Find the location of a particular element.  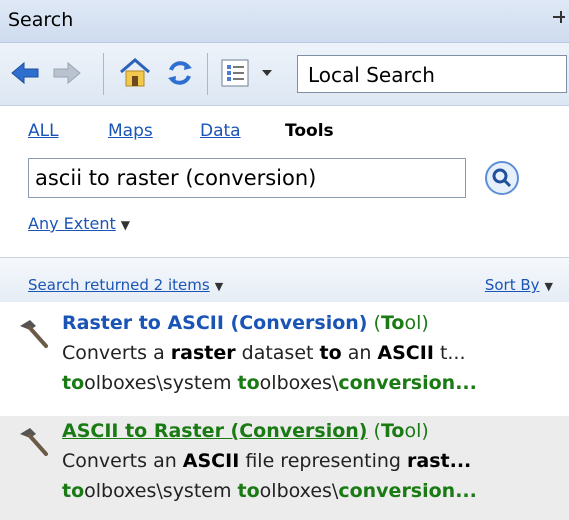

result-title: Raster to ASCII (Conversion) is located at coordinates (214, 323).